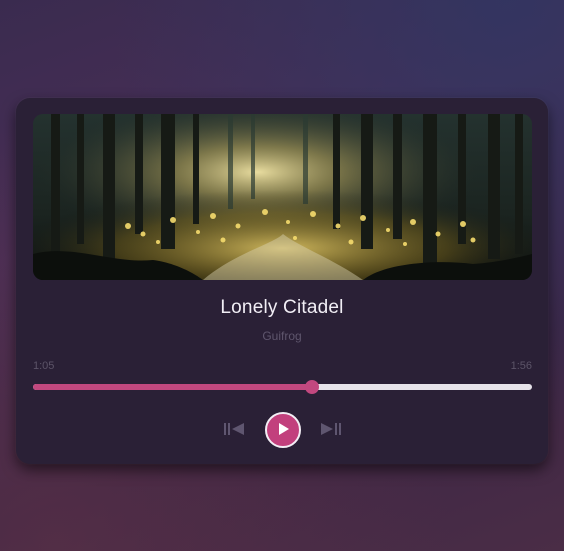 The image size is (564, 551). I want to click on track-artist: Guifrog, so click(282, 336).